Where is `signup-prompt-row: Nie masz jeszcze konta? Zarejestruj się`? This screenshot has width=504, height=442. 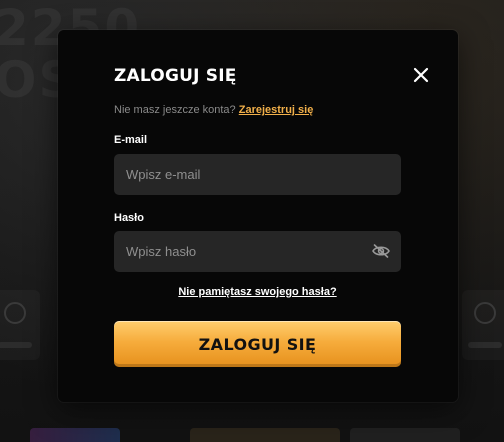 signup-prompt-row: Nie masz jeszcze konta? Zarejestruj się is located at coordinates (213, 110).